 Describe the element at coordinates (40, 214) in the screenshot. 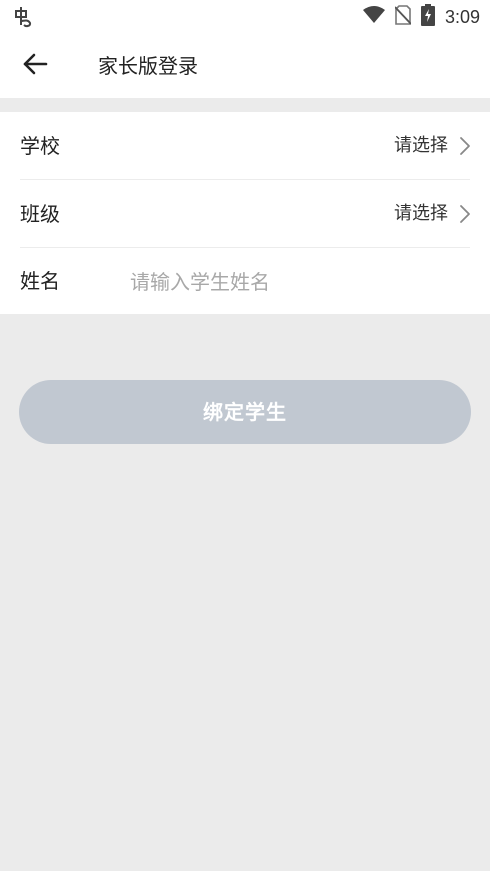

I see `class-label: 班级` at that location.